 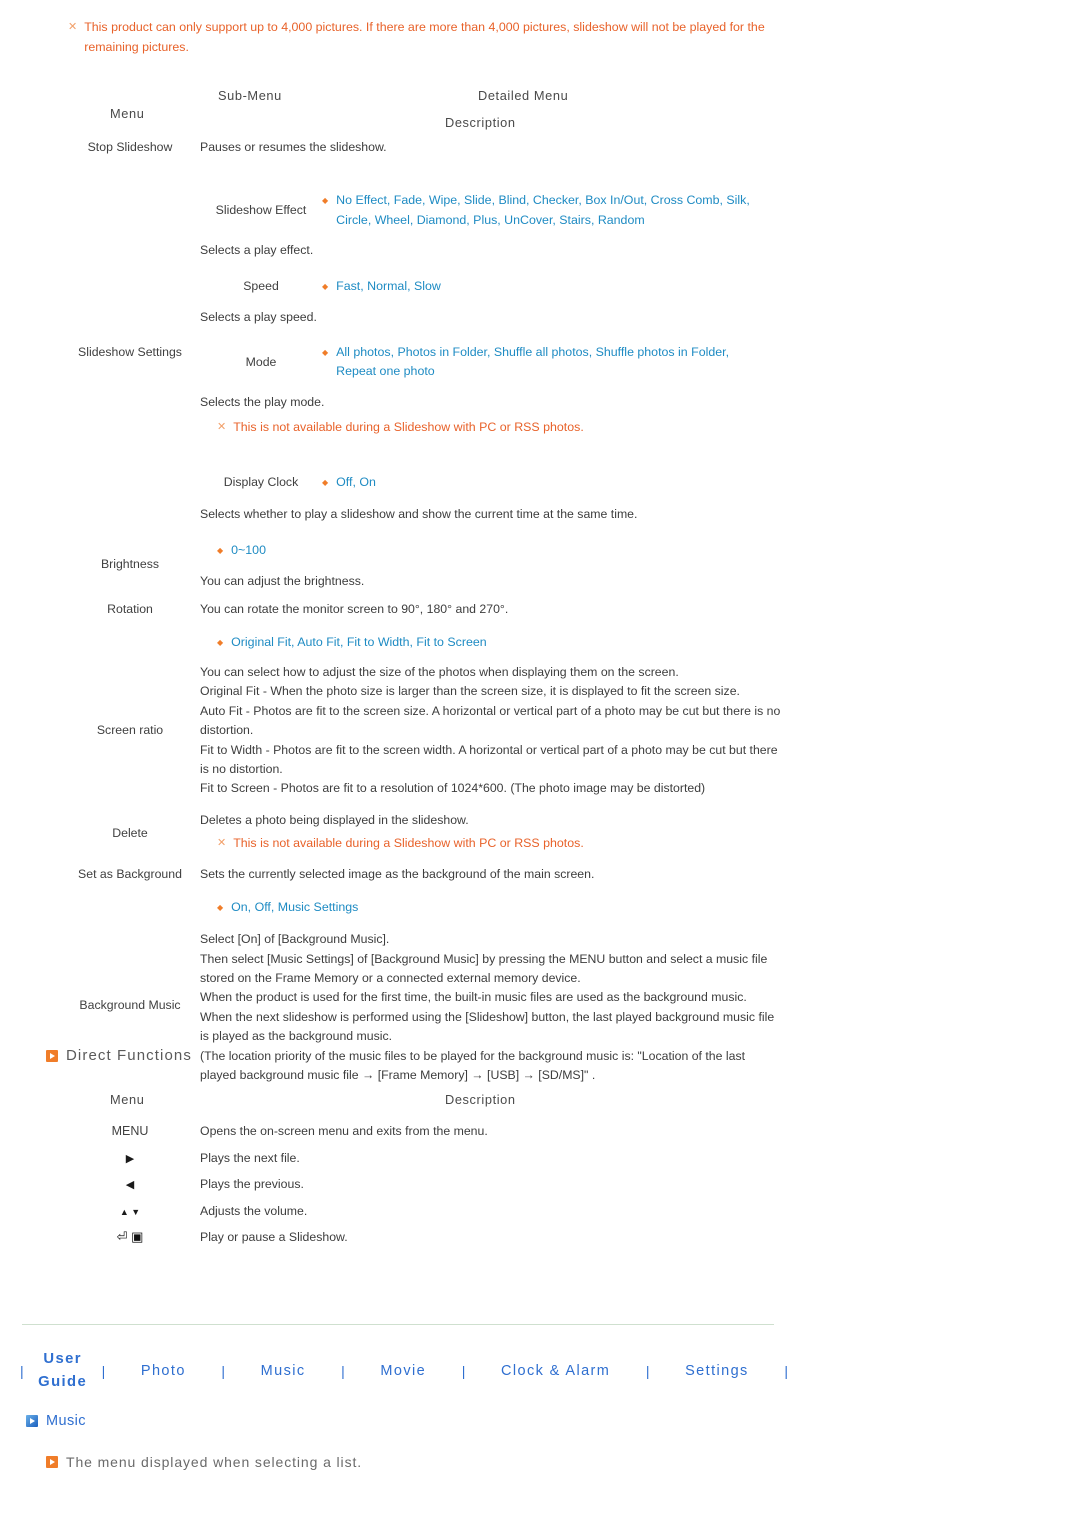 I want to click on option-list: ◆ Fast, Normal, Slow, so click(x=556, y=287).